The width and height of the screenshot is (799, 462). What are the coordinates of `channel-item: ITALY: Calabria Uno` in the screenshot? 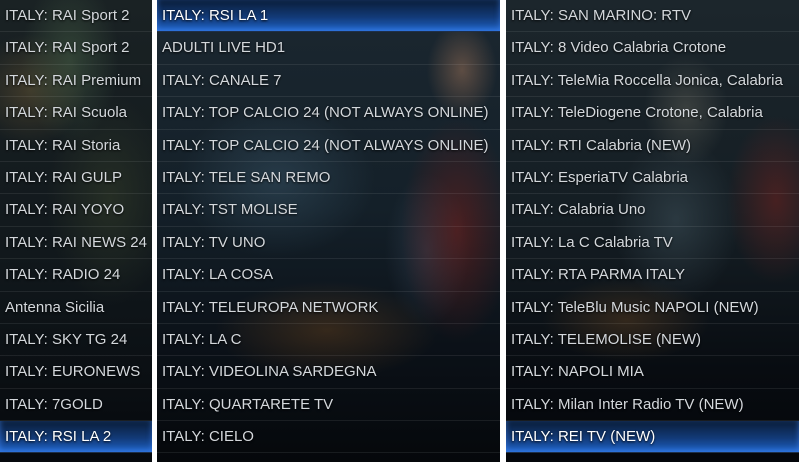 It's located at (652, 210).